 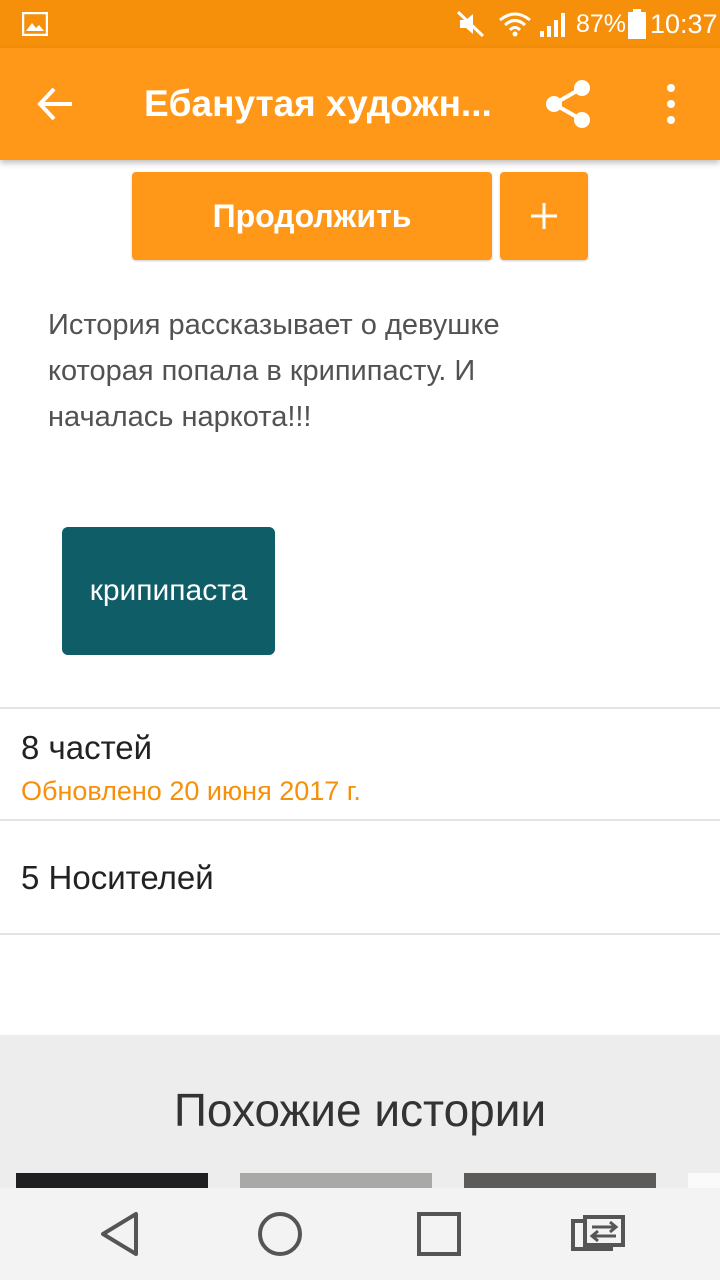 What do you see at coordinates (552, 25) in the screenshot?
I see `signal-icon` at bounding box center [552, 25].